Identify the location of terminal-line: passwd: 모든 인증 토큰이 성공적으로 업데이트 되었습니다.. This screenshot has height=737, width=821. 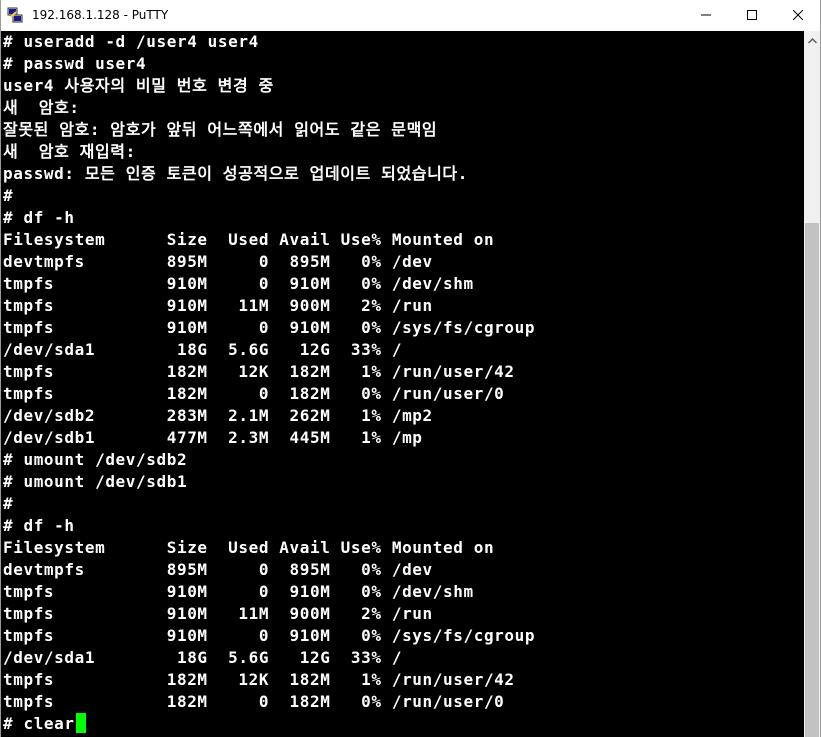
(235, 173).